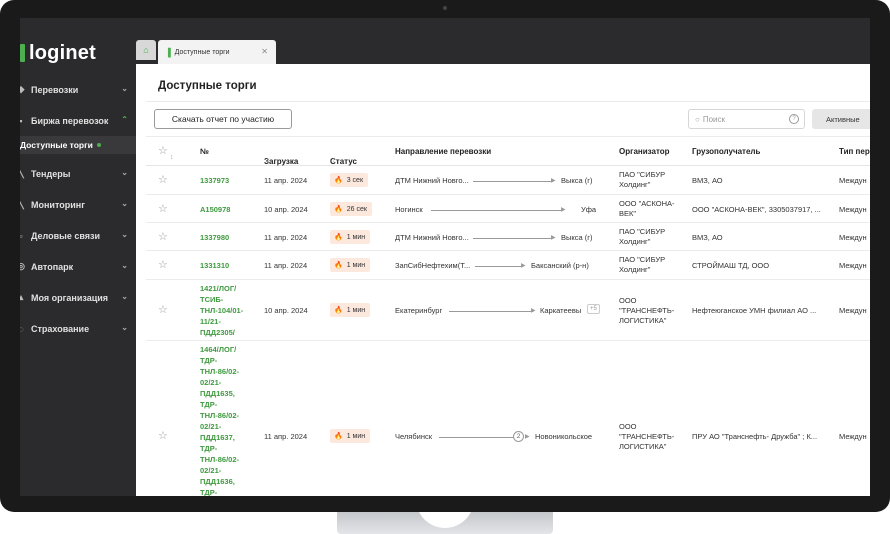  What do you see at coordinates (697, 119) in the screenshot?
I see `search-icon: ○` at bounding box center [697, 119].